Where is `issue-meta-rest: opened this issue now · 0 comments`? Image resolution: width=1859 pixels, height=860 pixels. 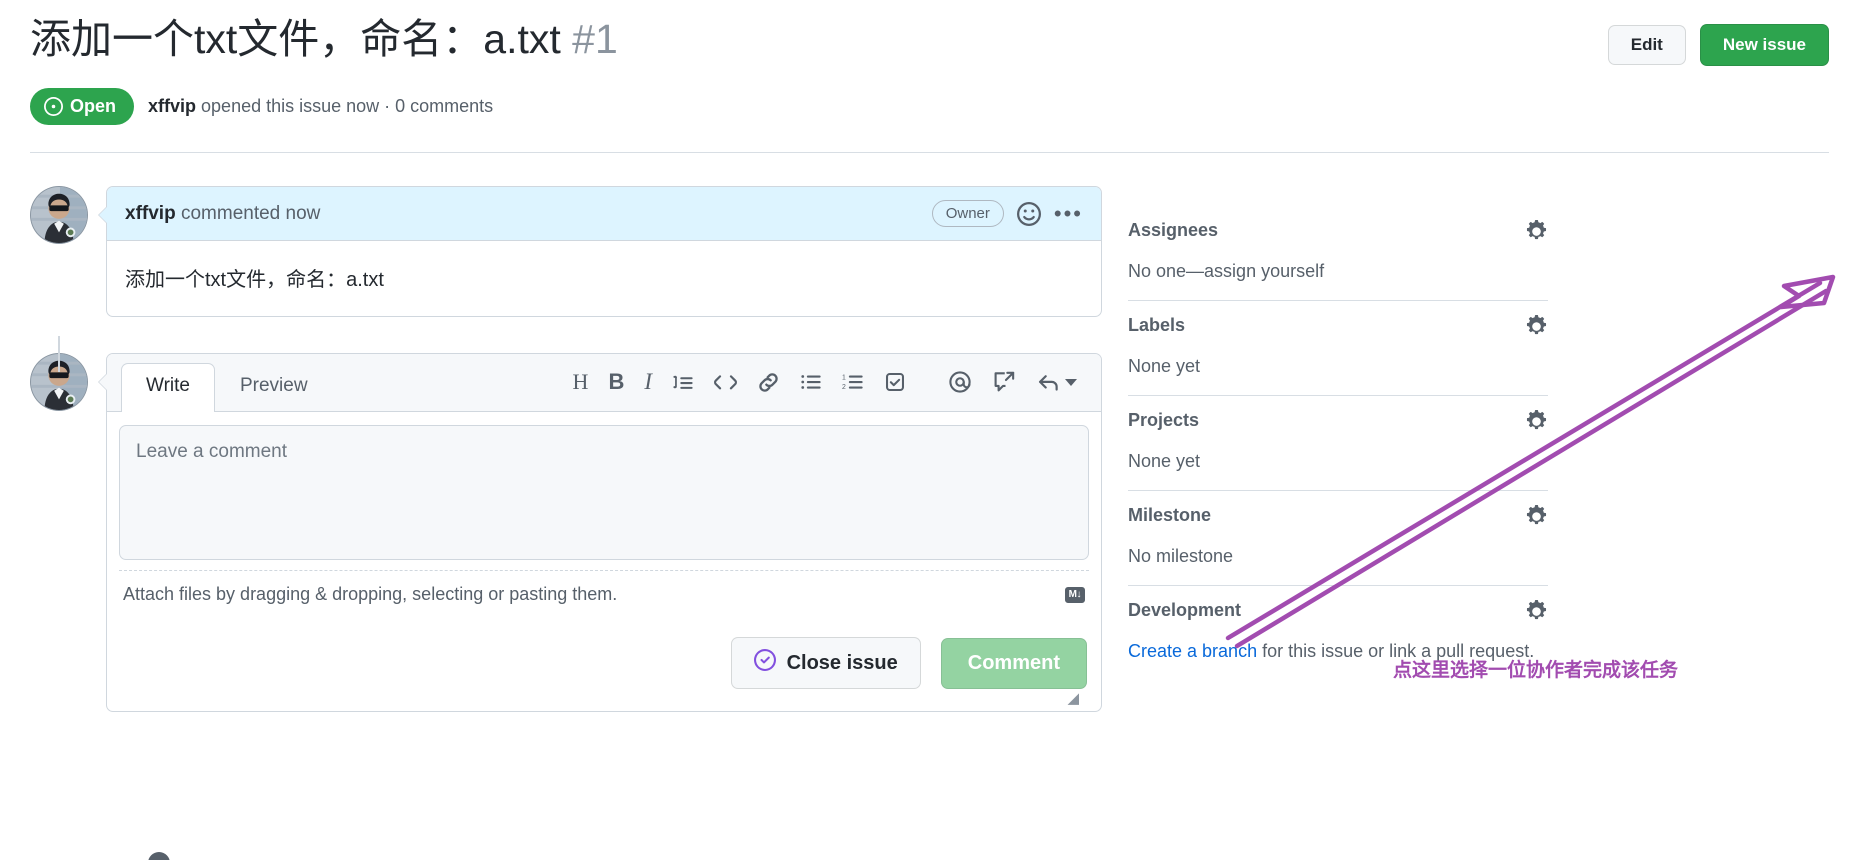 issue-meta-rest: opened this issue now · 0 comments is located at coordinates (345, 106).